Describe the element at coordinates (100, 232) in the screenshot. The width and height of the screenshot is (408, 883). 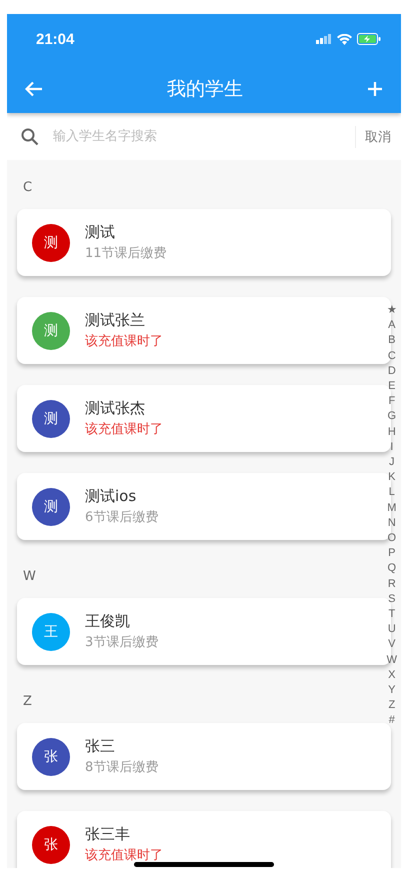
I see `student-name: 测试` at that location.